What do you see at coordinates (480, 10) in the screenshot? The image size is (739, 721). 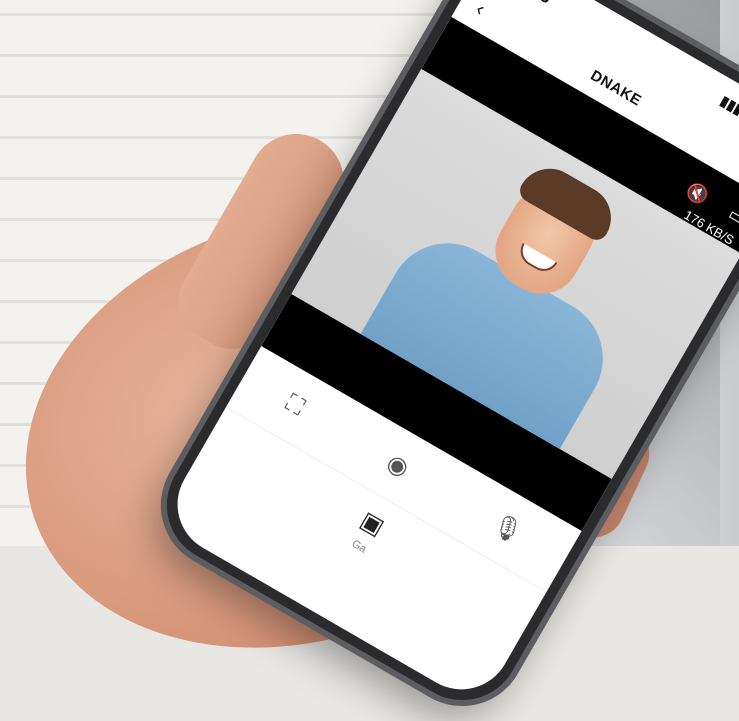 I see `chevron-left-icon: ‹` at bounding box center [480, 10].